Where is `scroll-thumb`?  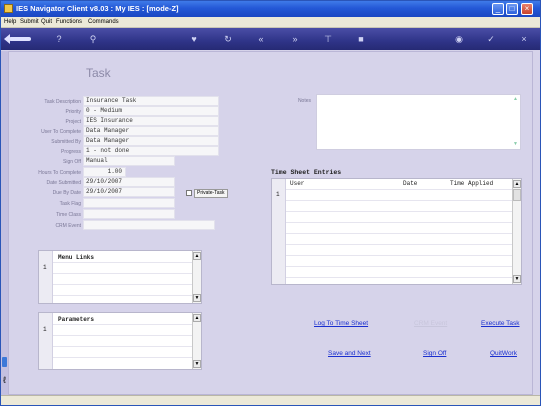 scroll-thumb is located at coordinates (517, 195).